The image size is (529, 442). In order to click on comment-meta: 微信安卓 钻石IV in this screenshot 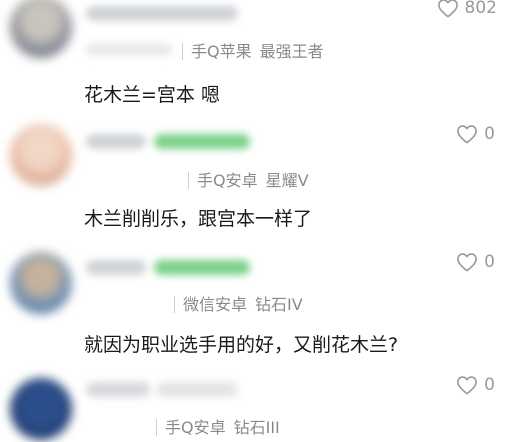, I will do `click(238, 303)`.